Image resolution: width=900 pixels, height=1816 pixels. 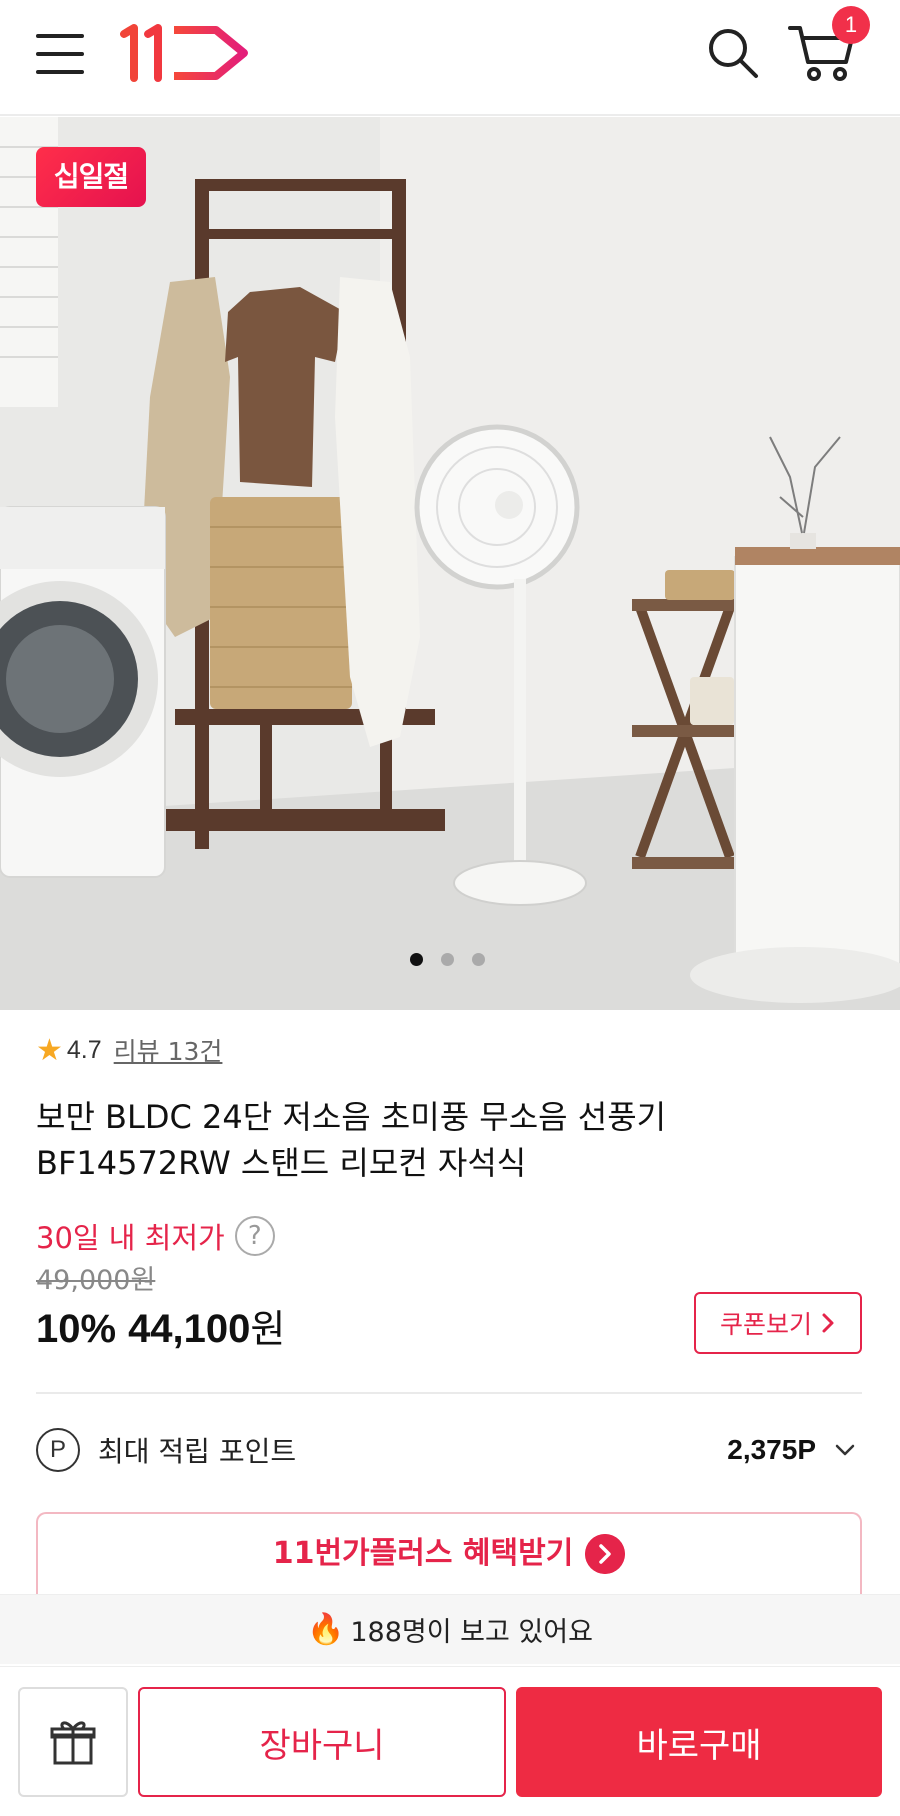 I want to click on cart-count-badge: 1, so click(x=851, y=25).